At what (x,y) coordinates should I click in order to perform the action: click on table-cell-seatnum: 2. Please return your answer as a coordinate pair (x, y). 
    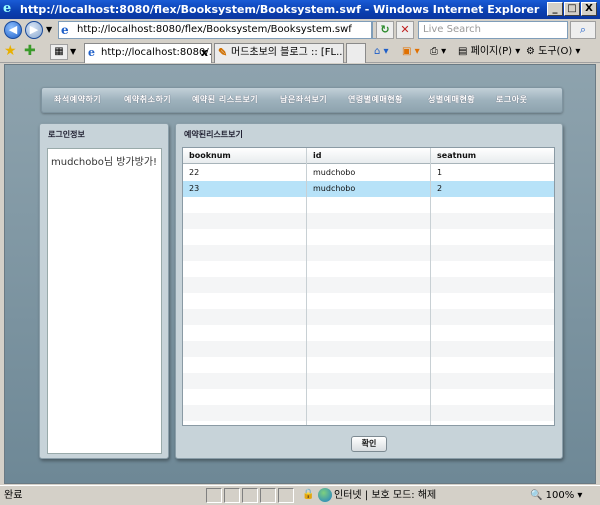
    Looking at the image, I should click on (440, 188).